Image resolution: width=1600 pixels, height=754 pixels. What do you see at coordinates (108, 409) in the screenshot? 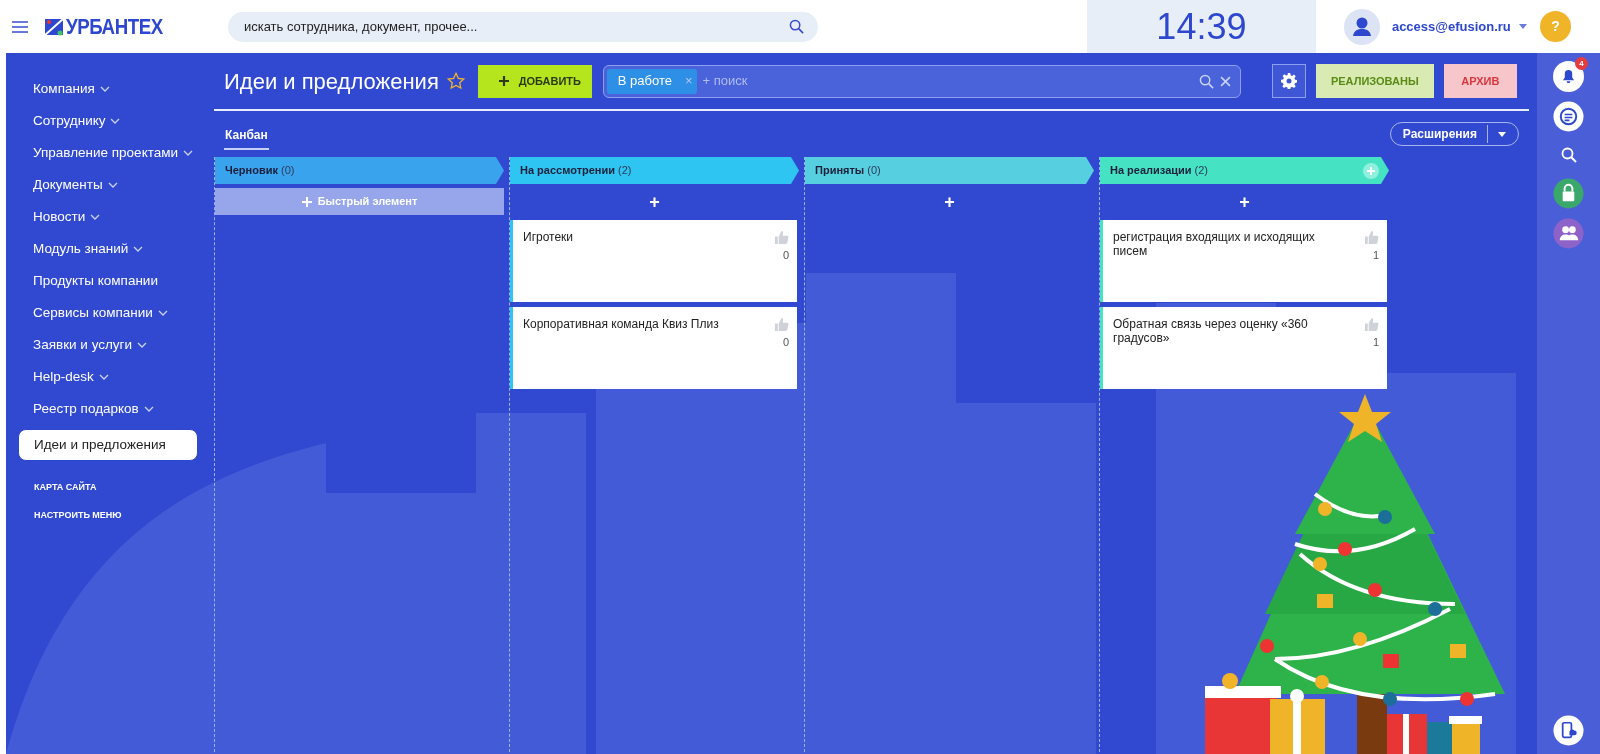
I see `sidebar-item: Реестр подарков` at bounding box center [108, 409].